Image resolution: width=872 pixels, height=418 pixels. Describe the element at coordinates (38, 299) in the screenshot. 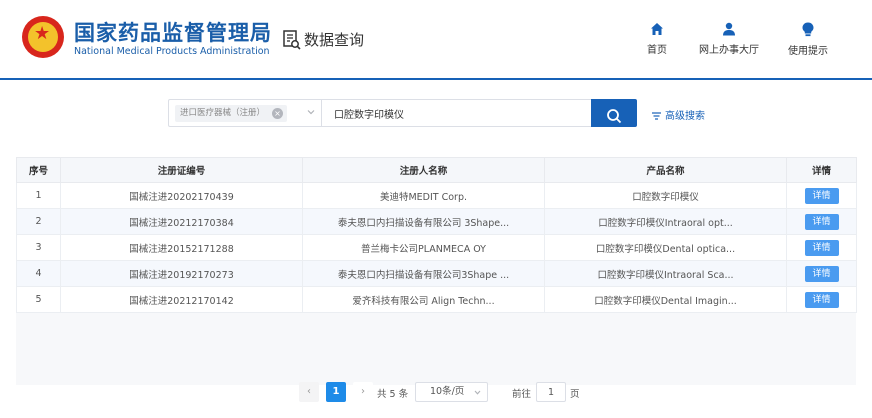

I see `cell-no: 5` at that location.